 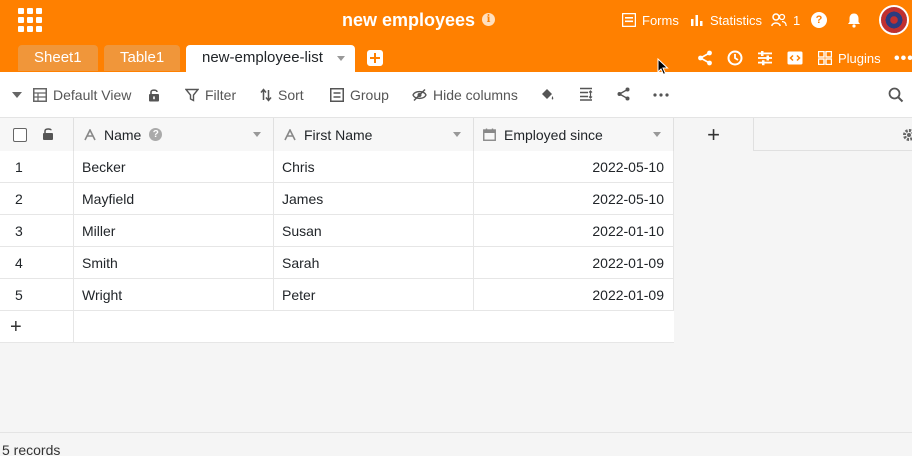 I want to click on calendar-icon, so click(x=489, y=134).